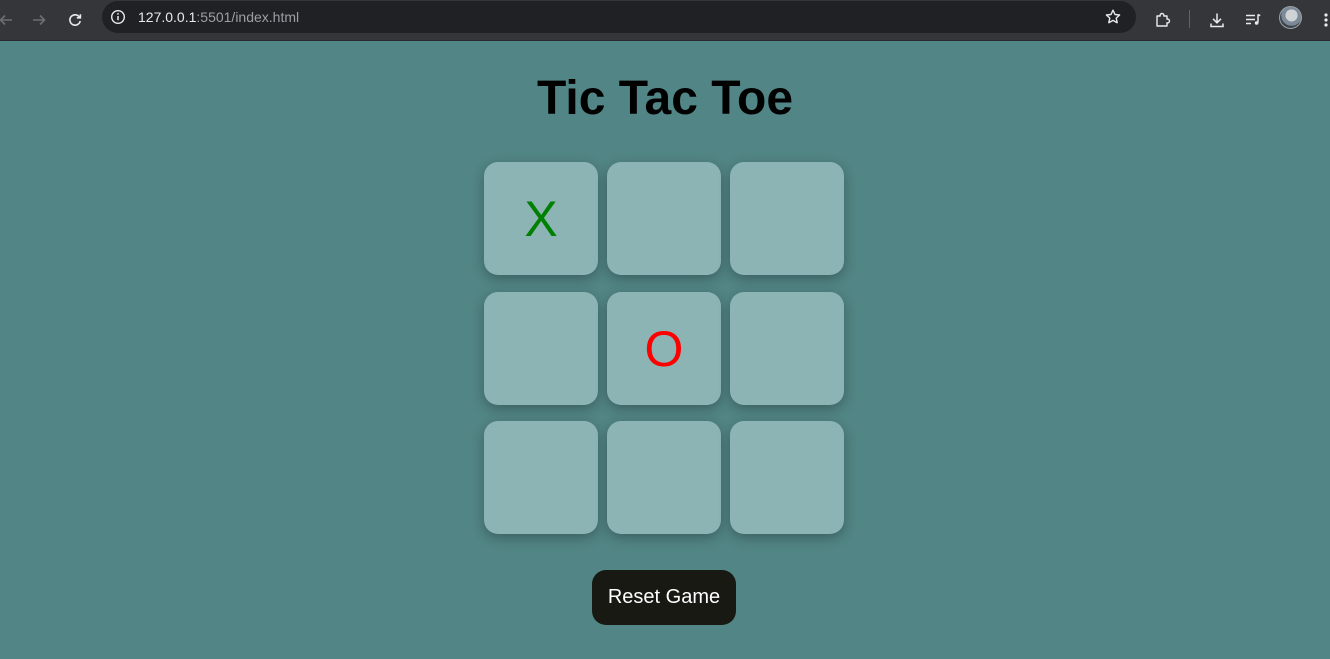  I want to click on extensions-icon, so click(1163, 20).